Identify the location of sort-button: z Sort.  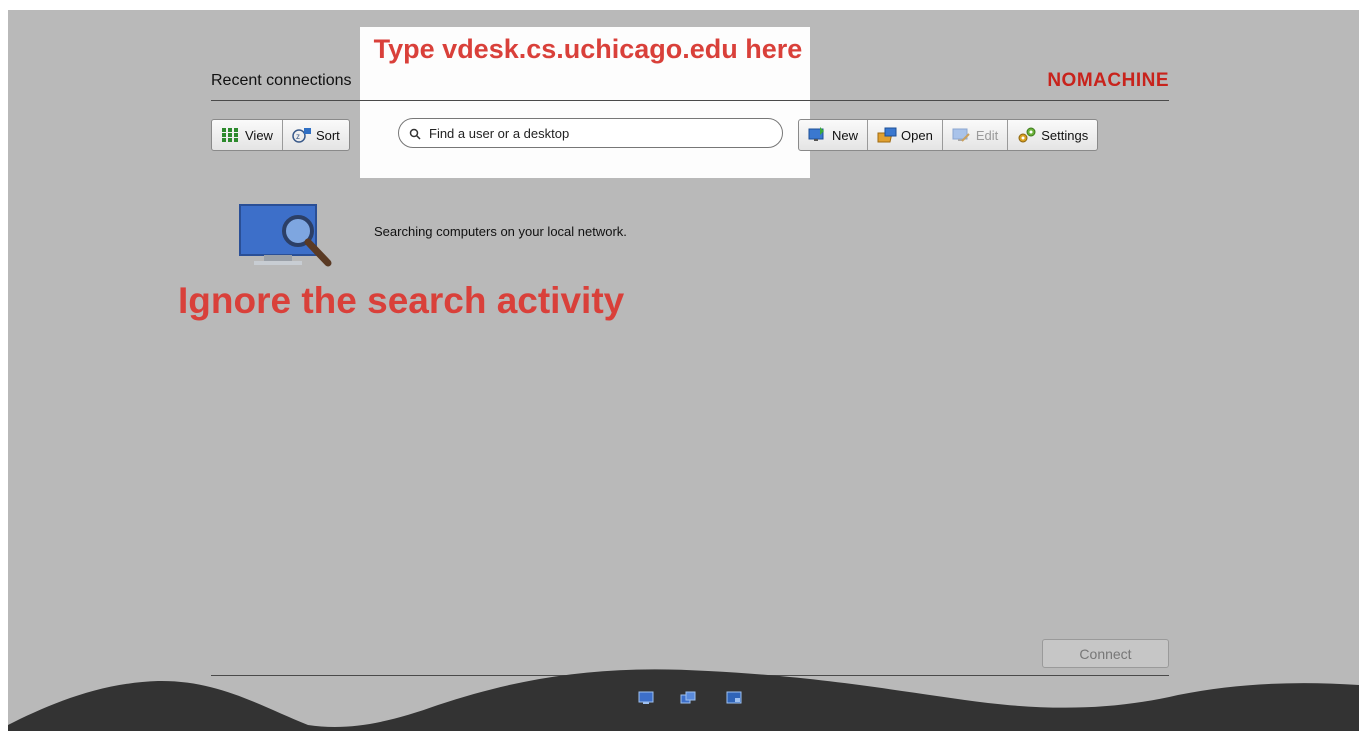
(316, 135).